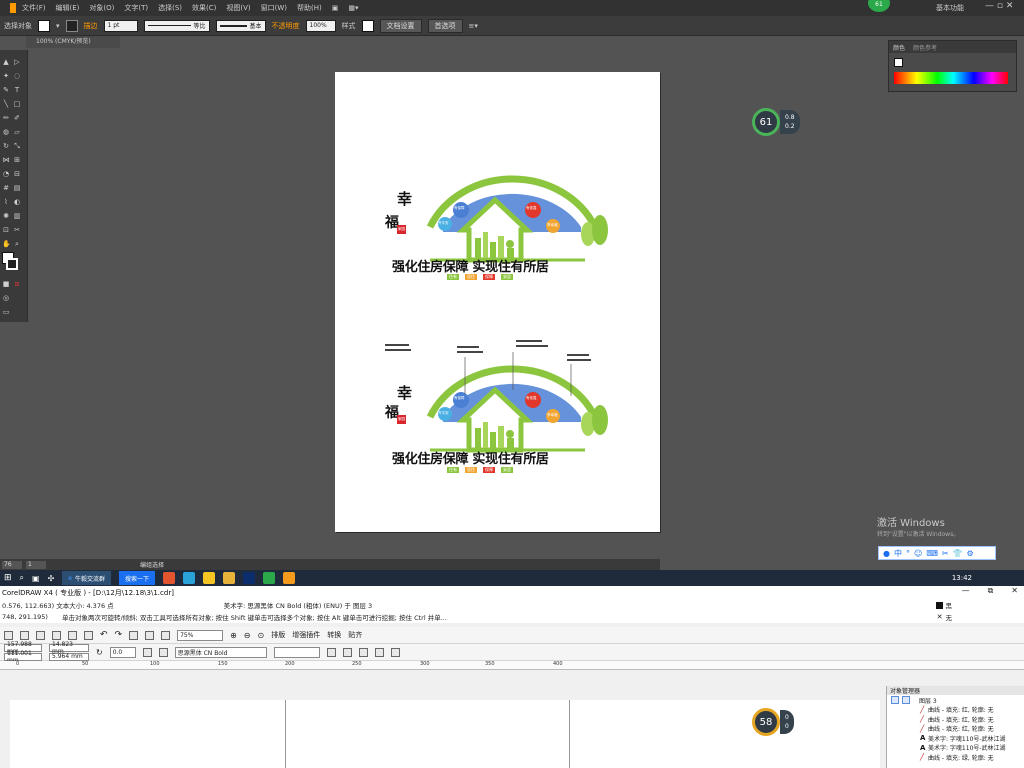 The image size is (1024, 768). I want to click on mirror-v-icon, so click(163, 652).